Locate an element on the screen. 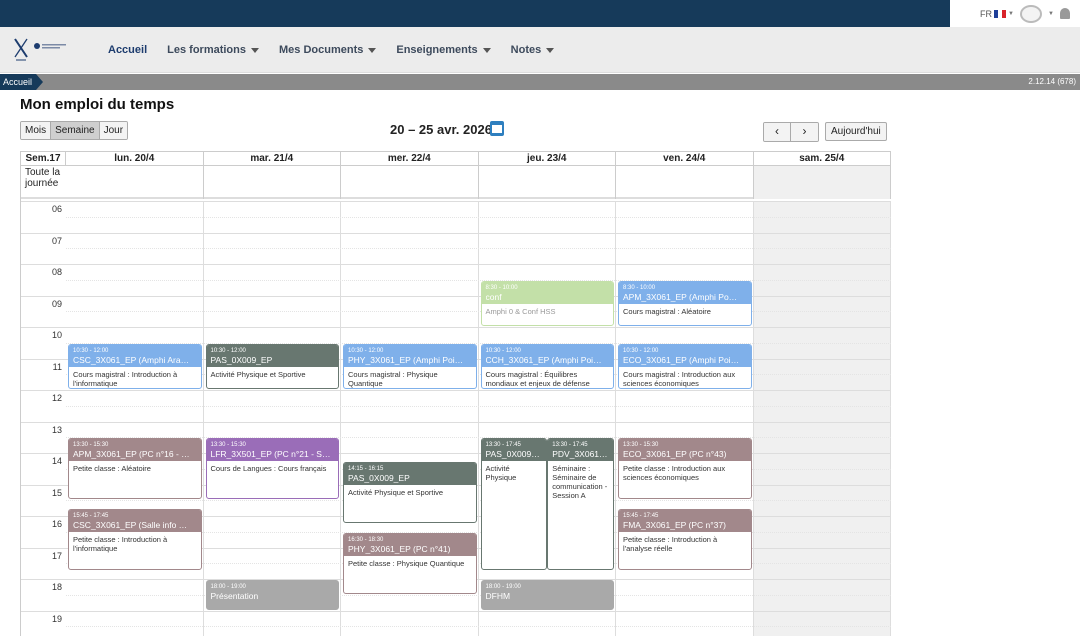 This screenshot has height=636, width=1080. french-flag-icon is located at coordinates (1000, 13).